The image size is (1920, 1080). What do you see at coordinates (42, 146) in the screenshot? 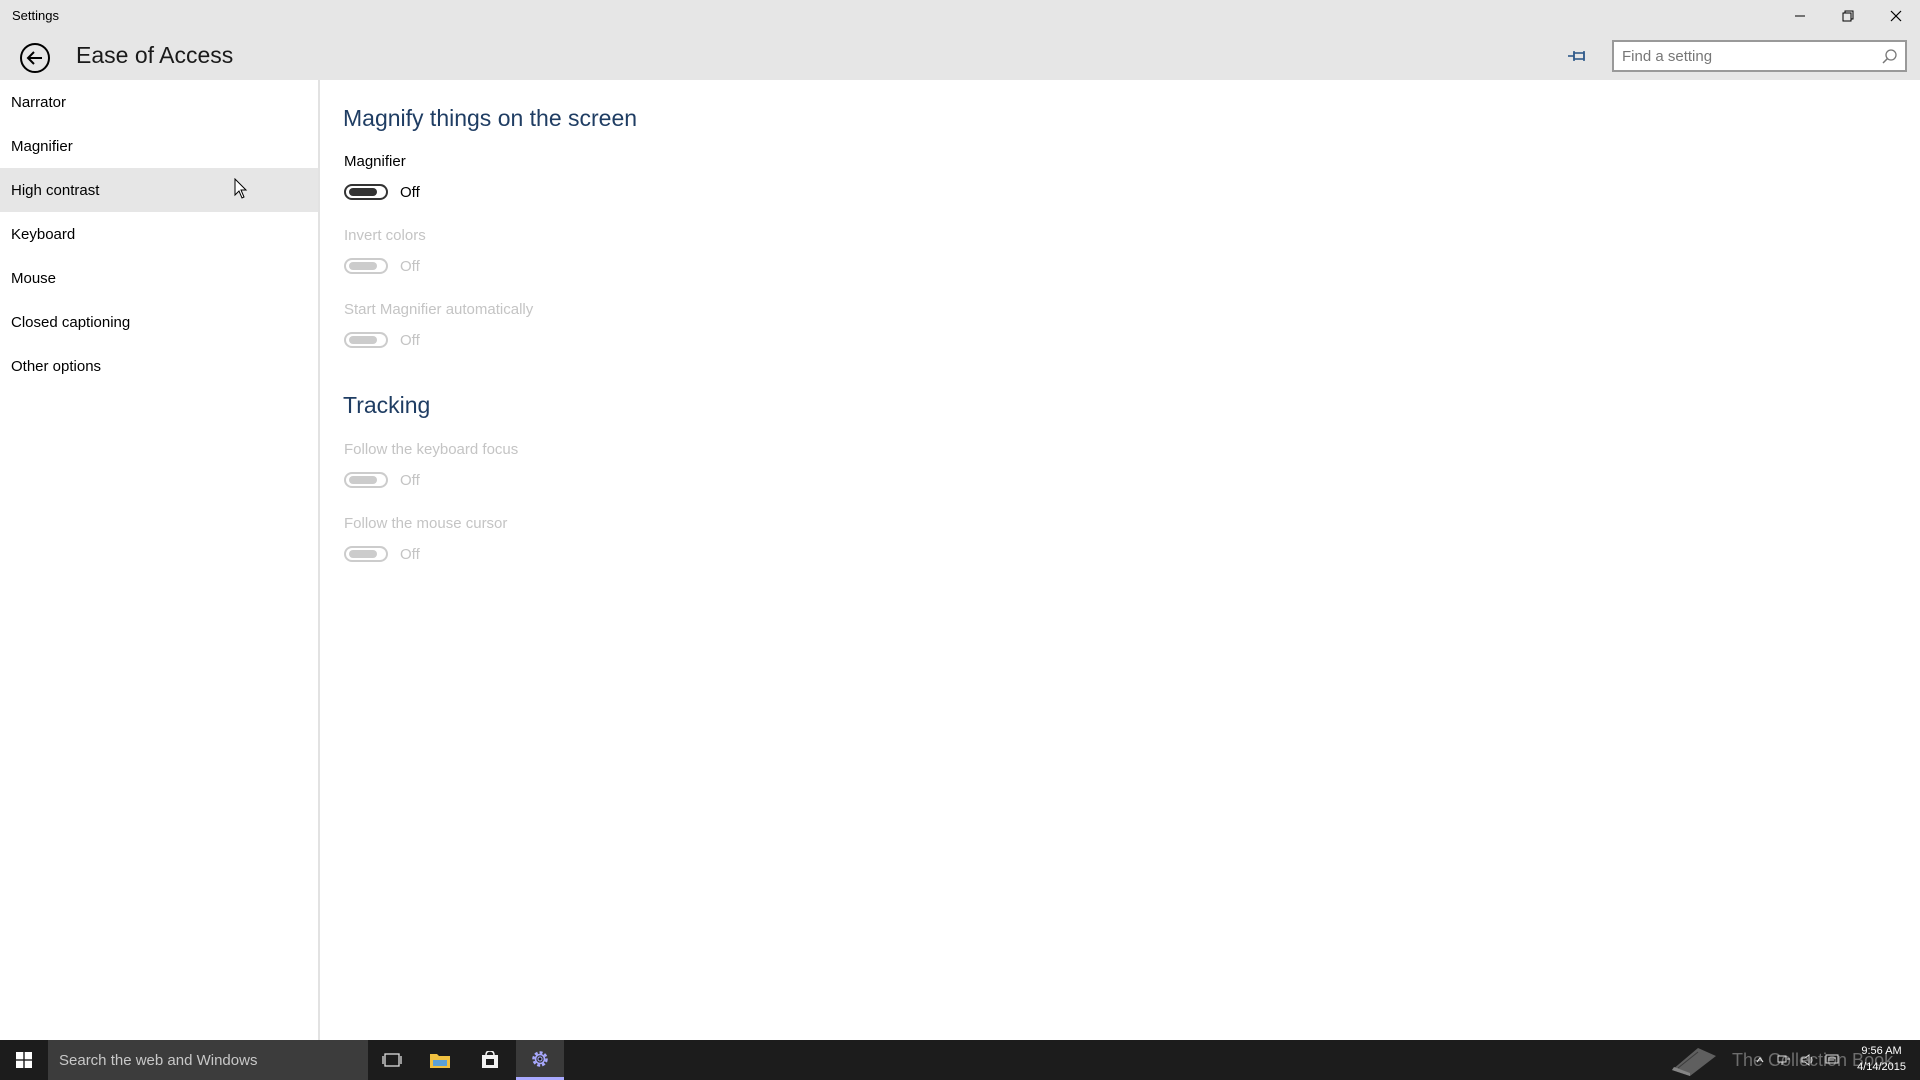
I see `sidebar-item-label: Magnifier` at bounding box center [42, 146].